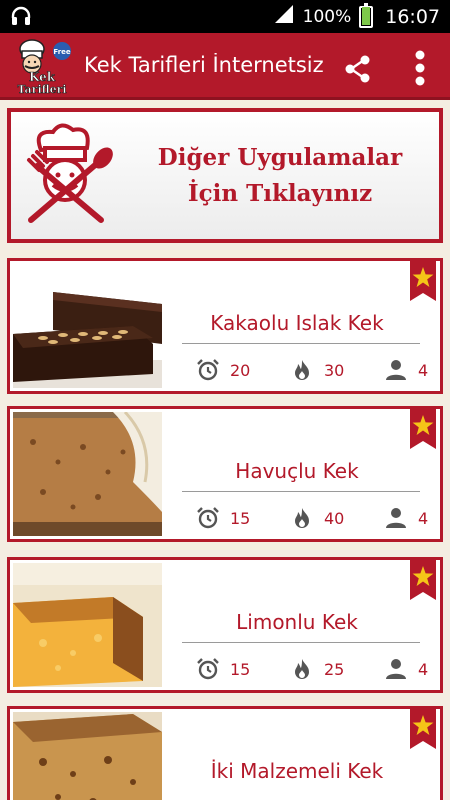  What do you see at coordinates (297, 622) in the screenshot?
I see `recipe-title: Limonlu Kek` at bounding box center [297, 622].